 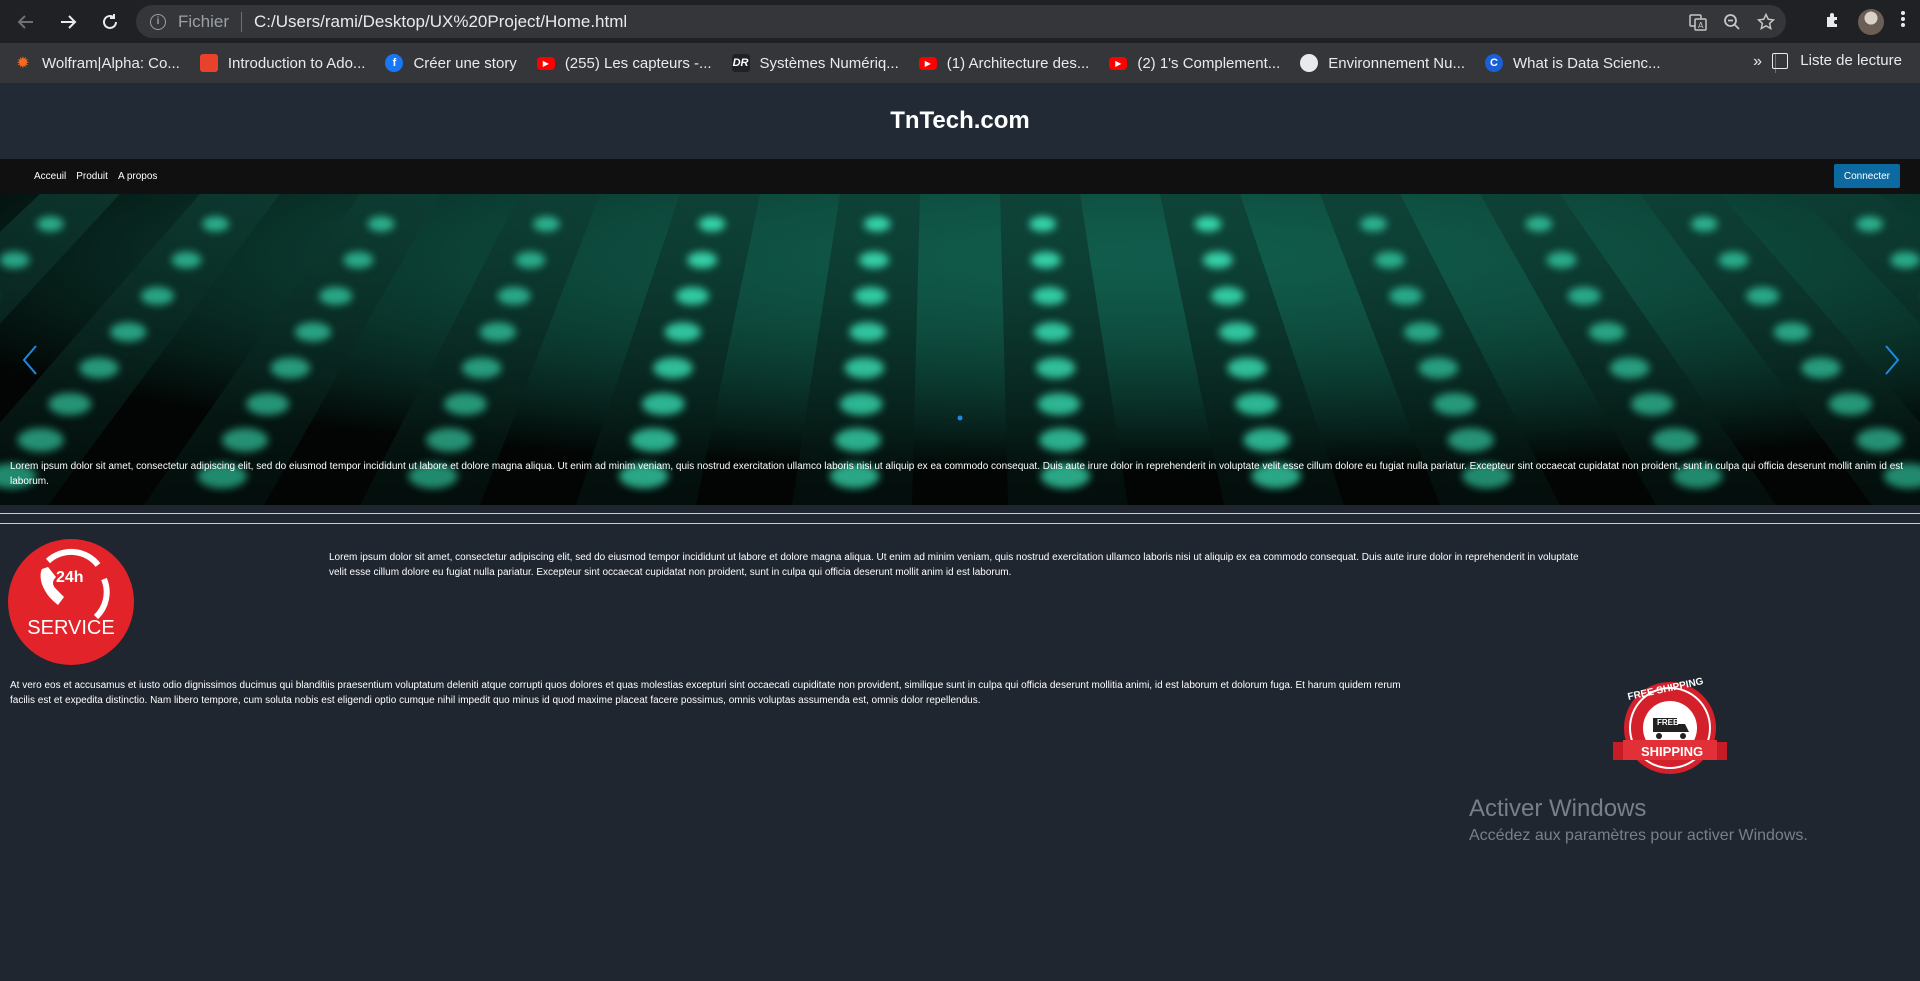 What do you see at coordinates (1670, 728) in the screenshot?
I see `free-shipping-badge: FREE SHIPPING FREE SHIPPING` at bounding box center [1670, 728].